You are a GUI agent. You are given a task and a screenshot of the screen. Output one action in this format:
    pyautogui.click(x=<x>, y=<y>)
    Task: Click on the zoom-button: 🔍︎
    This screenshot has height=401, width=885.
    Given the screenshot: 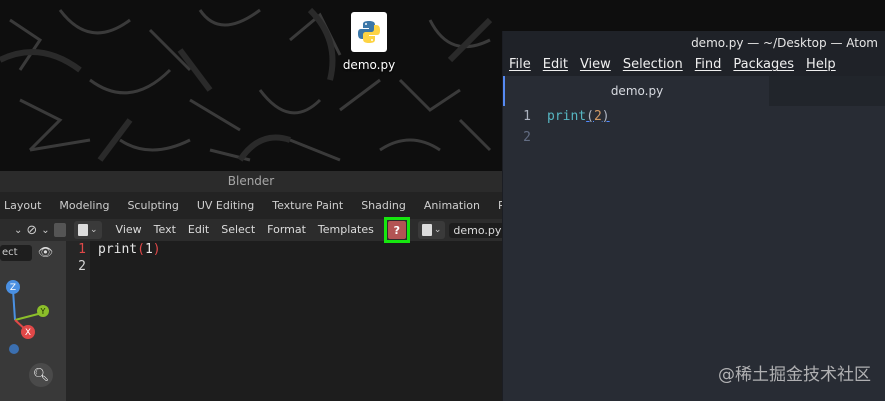 What is the action you would take?
    pyautogui.click(x=41, y=375)
    